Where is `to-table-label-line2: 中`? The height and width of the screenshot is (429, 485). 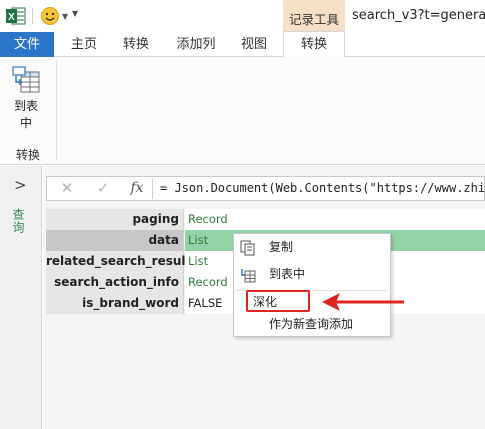
to-table-label-line2: 中 is located at coordinates (25, 123).